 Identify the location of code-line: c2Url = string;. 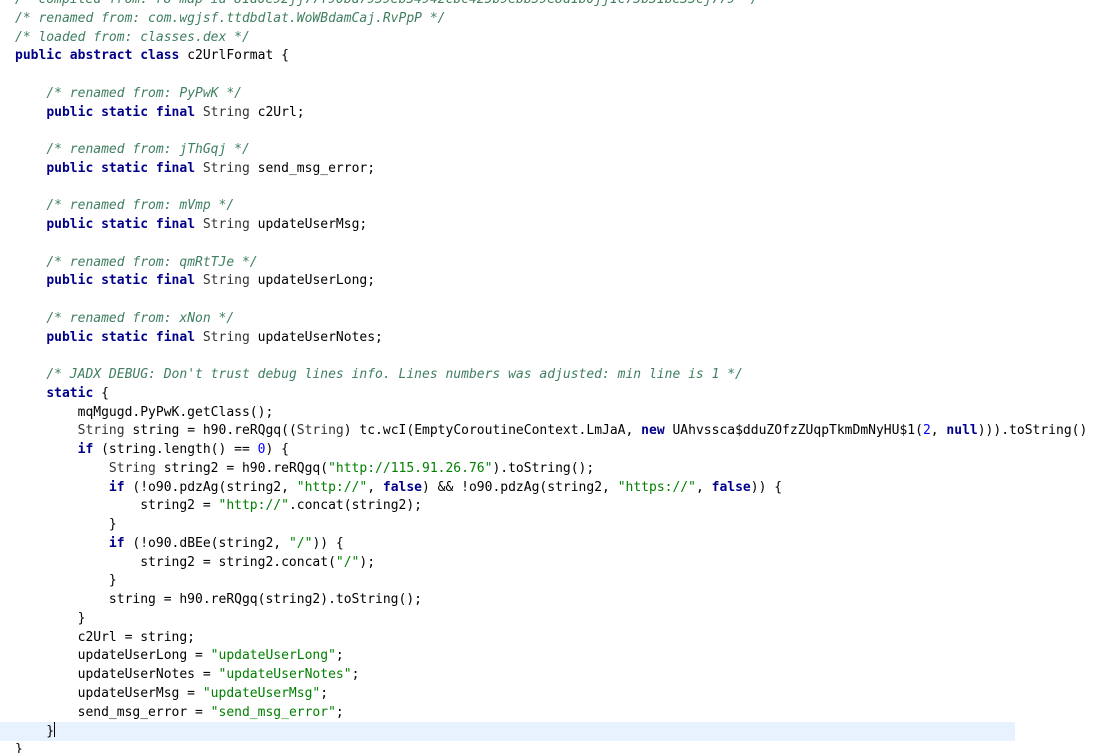
(551, 638).